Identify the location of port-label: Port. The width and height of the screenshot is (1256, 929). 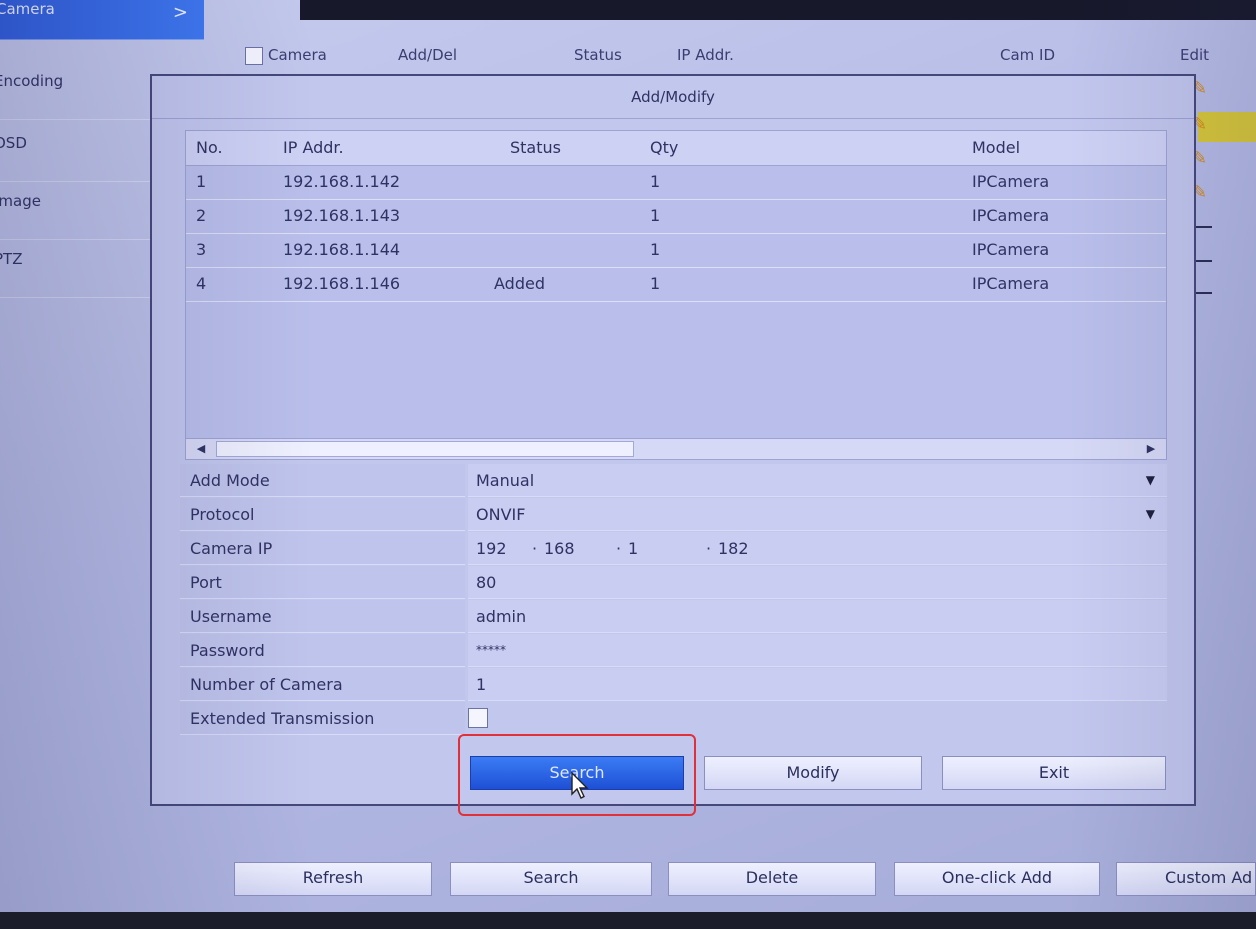
(322, 582).